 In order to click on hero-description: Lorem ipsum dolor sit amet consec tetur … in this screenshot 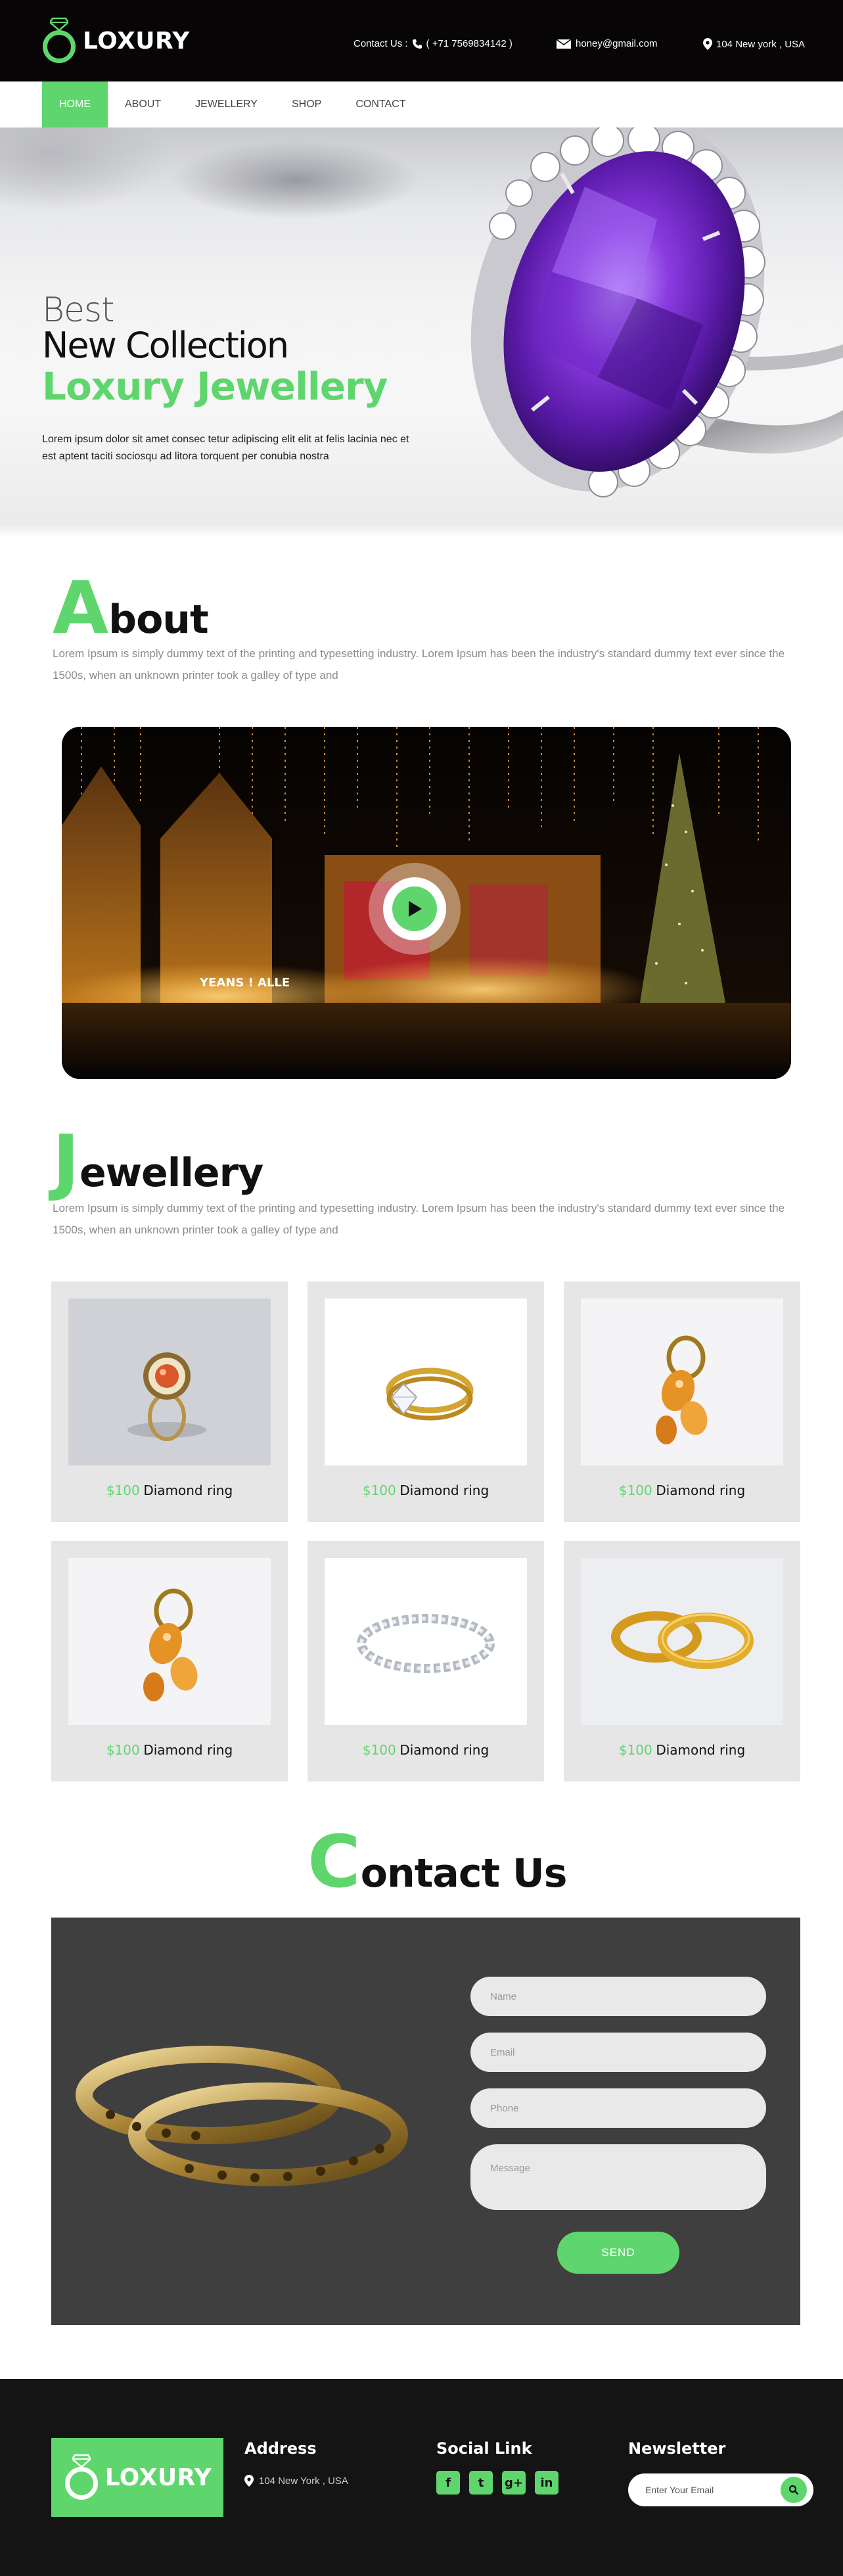, I will do `click(226, 448)`.